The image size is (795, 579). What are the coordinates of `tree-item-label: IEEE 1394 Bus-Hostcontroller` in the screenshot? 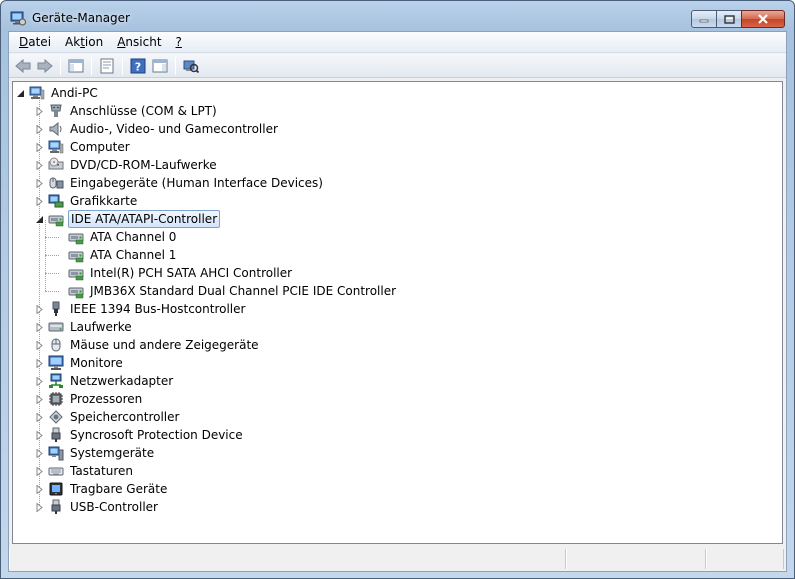 It's located at (158, 309).